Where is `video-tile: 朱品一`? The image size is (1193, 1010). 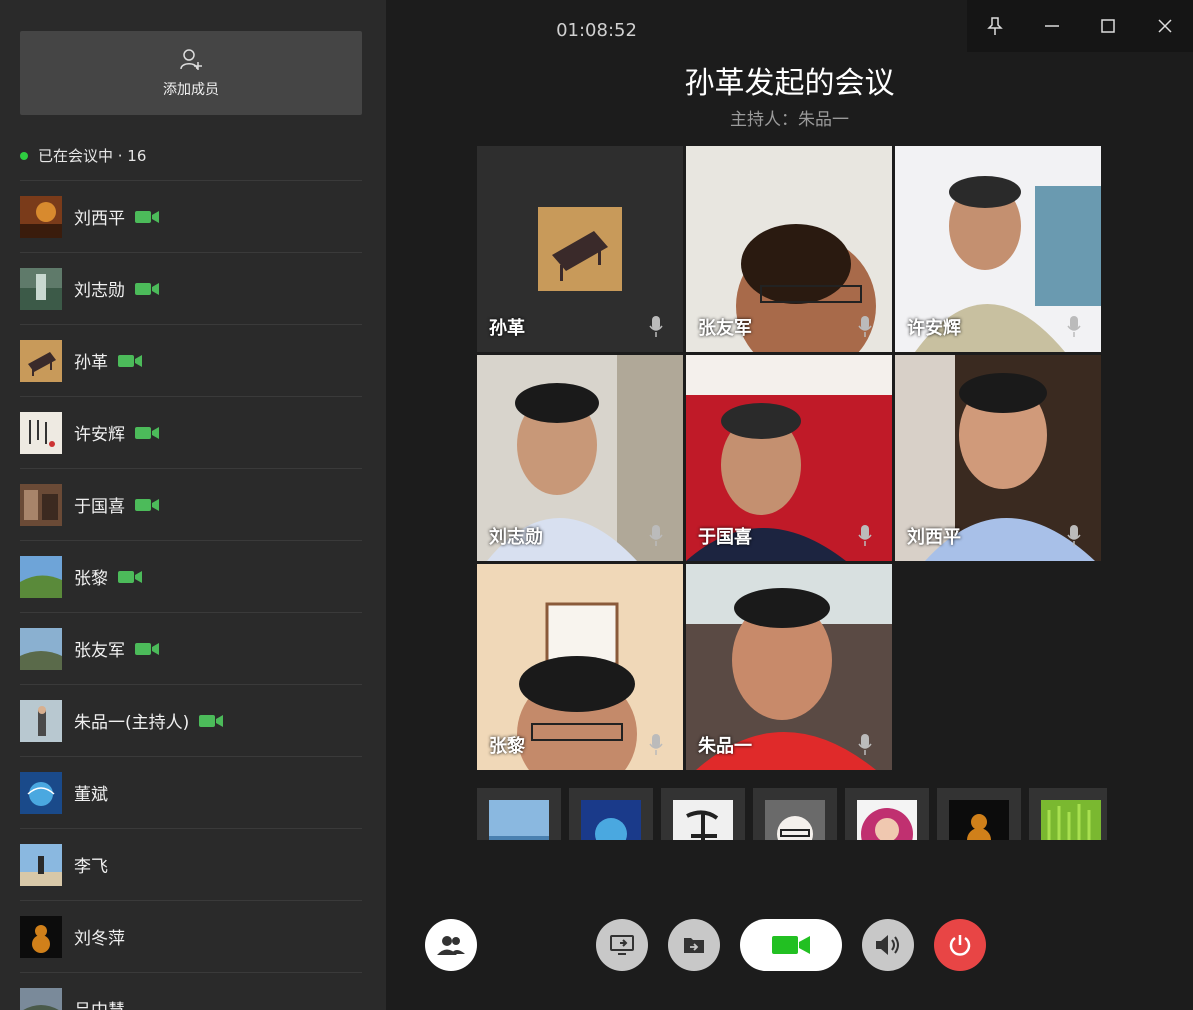 video-tile: 朱品一 is located at coordinates (789, 667).